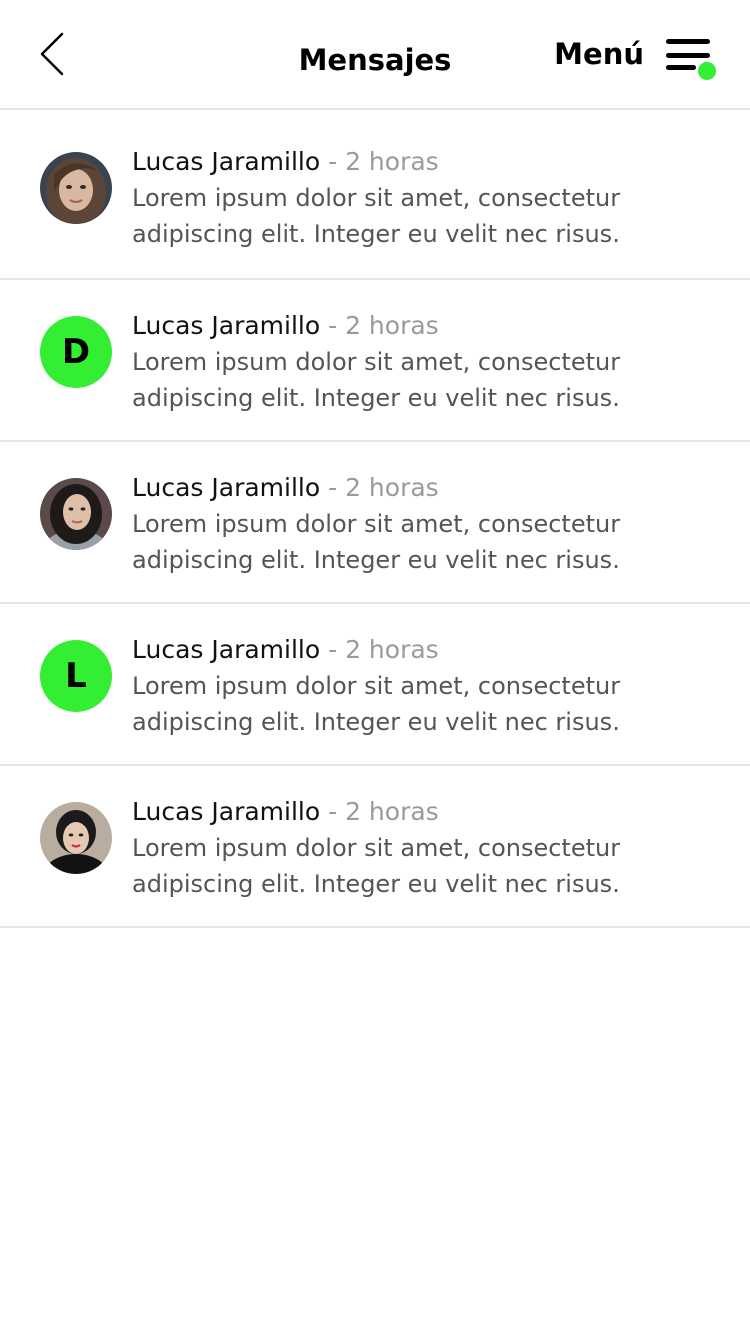 The width and height of the screenshot is (750, 1334). I want to click on menu-label: Menú, so click(599, 54).